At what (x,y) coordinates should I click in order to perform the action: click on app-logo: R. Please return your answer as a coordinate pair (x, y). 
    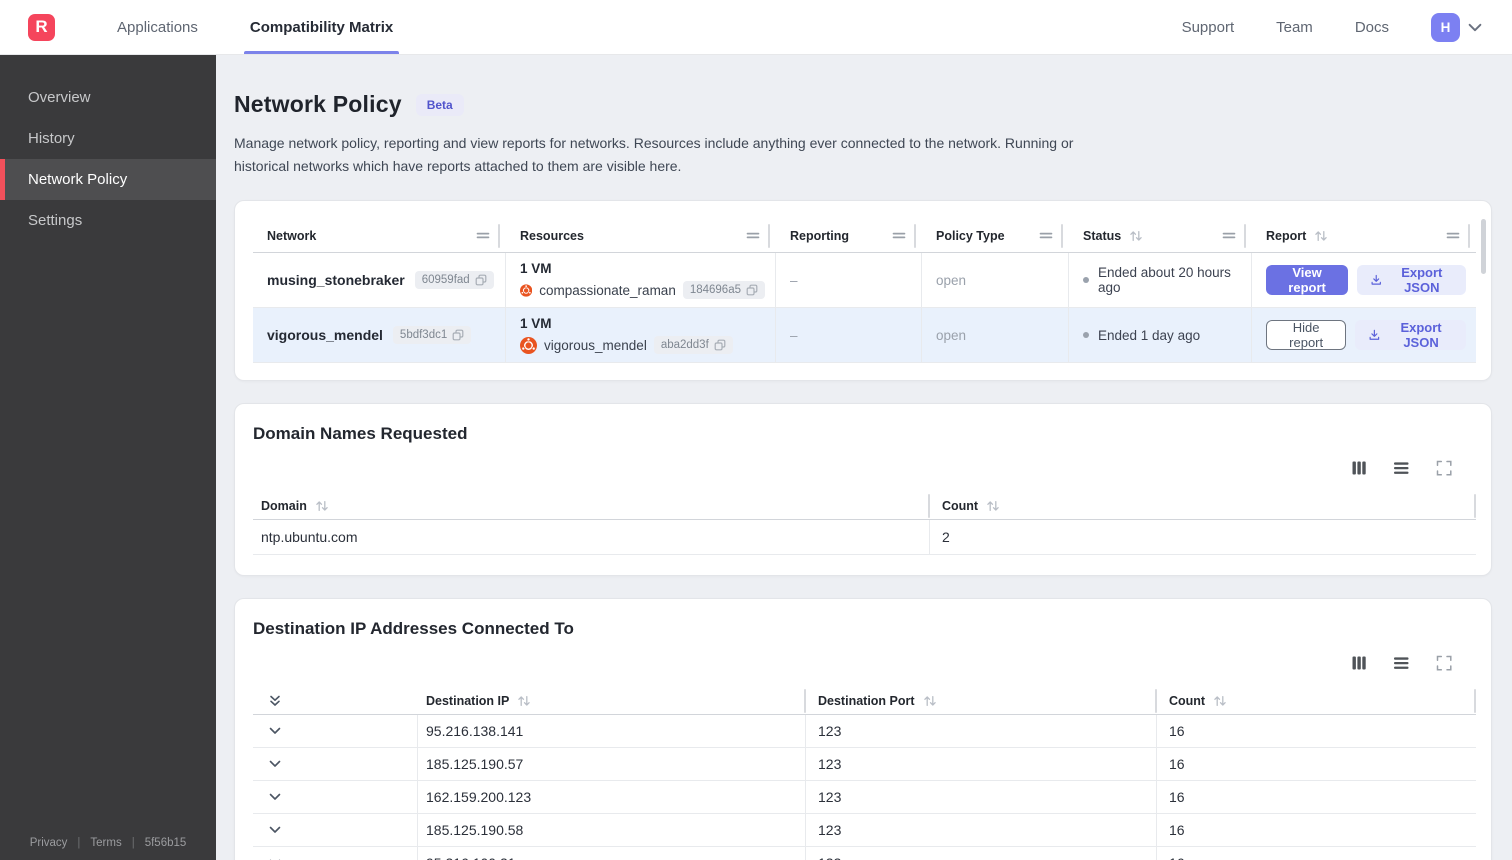
    Looking at the image, I should click on (41, 27).